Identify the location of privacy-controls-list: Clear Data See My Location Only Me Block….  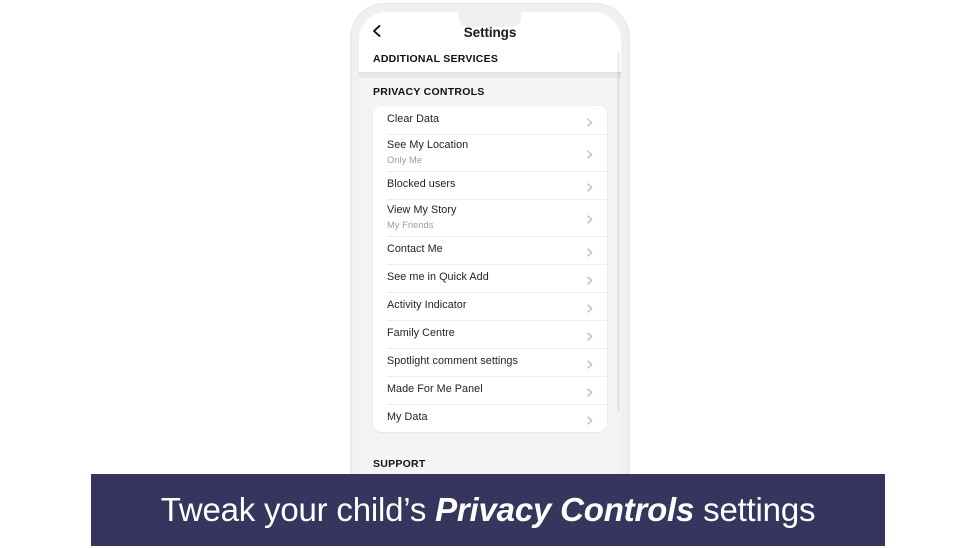
(490, 269).